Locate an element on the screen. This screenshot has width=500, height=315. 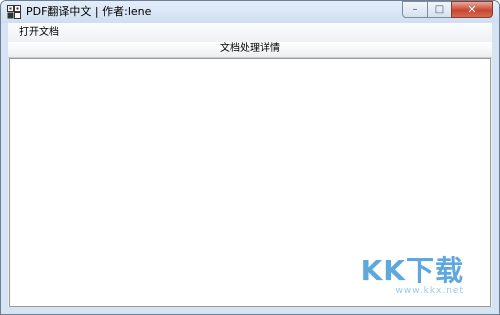
window-controls: – □ ✕ is located at coordinates (447, 10).